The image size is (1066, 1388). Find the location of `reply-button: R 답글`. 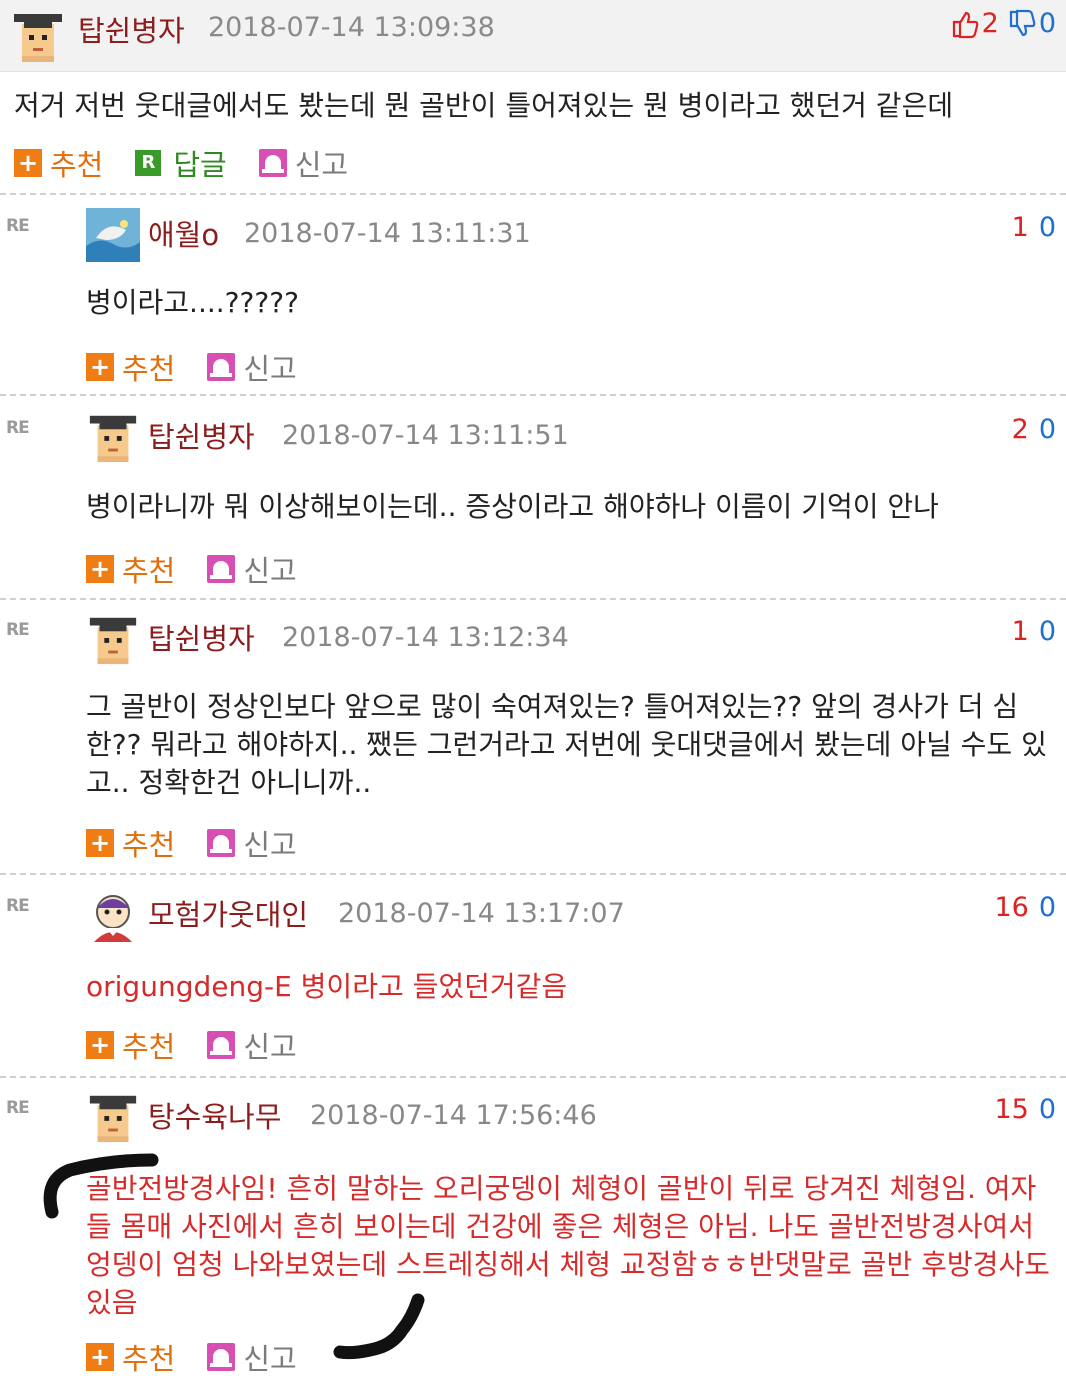

reply-button: R 답글 is located at coordinates (181, 163).